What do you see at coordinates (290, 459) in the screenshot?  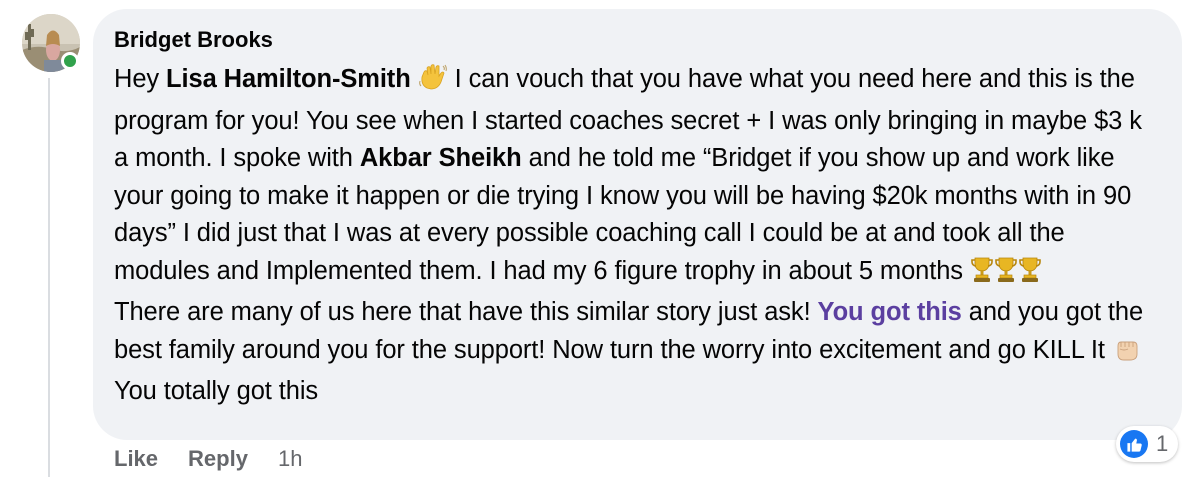 I see `comment-timestamp: 1h` at bounding box center [290, 459].